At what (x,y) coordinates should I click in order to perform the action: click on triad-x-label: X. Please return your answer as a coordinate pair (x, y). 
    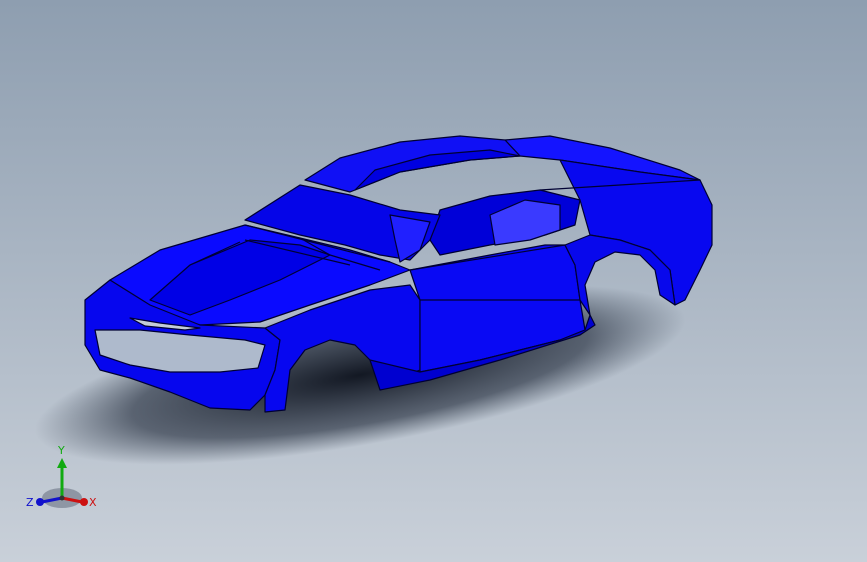
    Looking at the image, I should click on (93, 502).